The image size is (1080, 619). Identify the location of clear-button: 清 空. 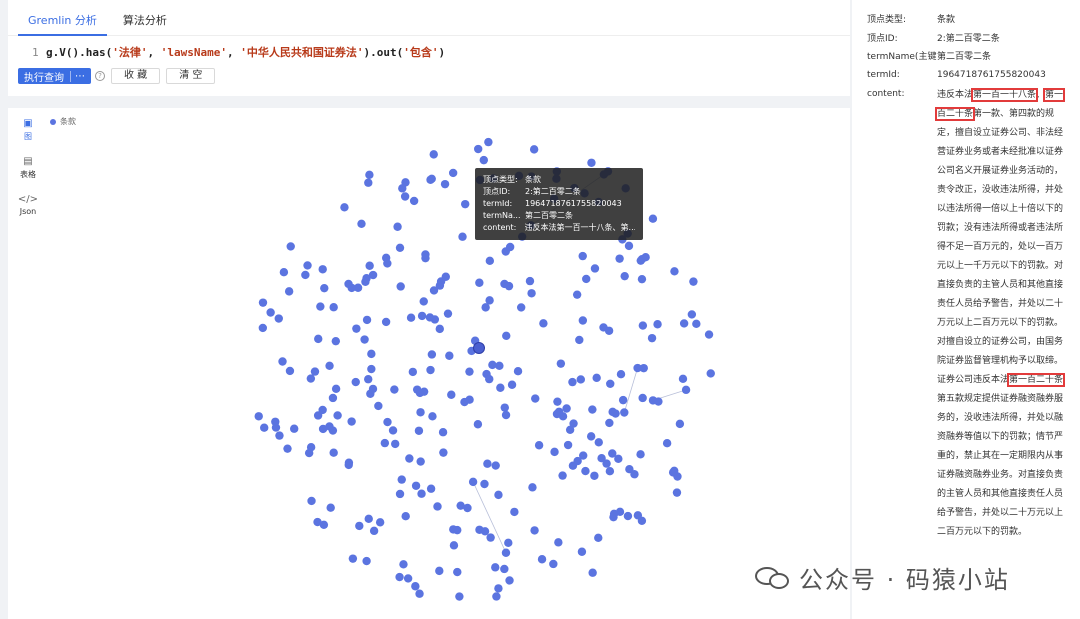
(191, 76).